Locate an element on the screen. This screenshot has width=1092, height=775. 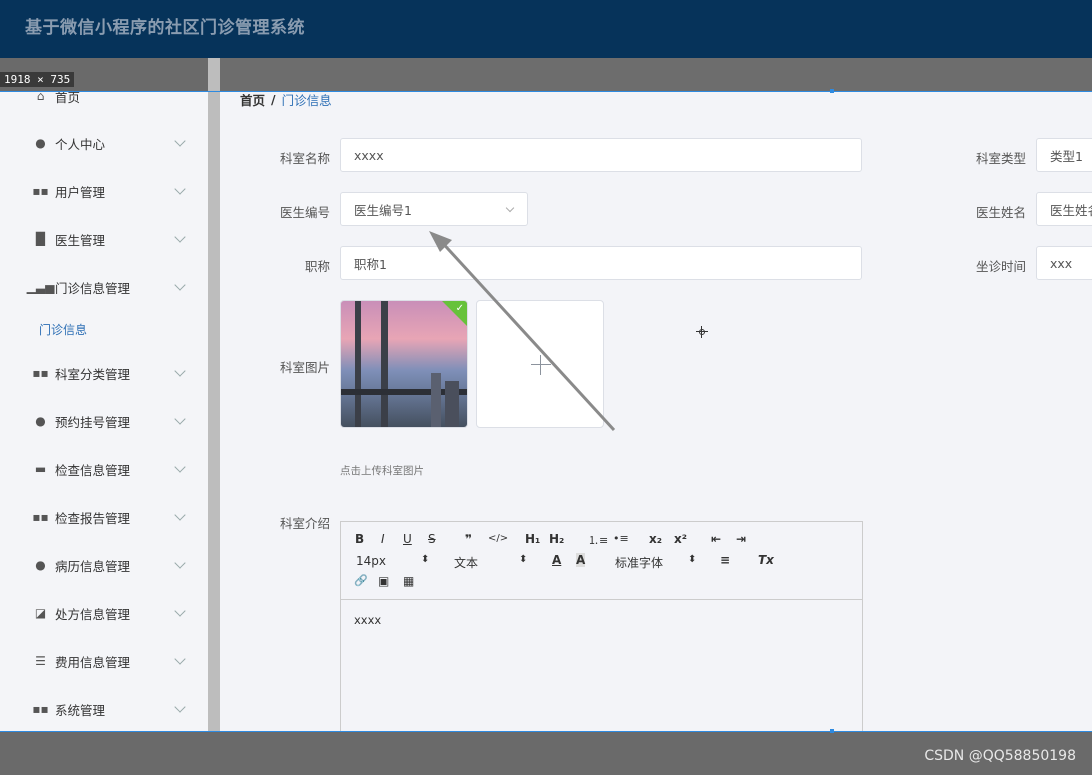
font-family-select: 标准字体 is located at coordinates (639, 562).